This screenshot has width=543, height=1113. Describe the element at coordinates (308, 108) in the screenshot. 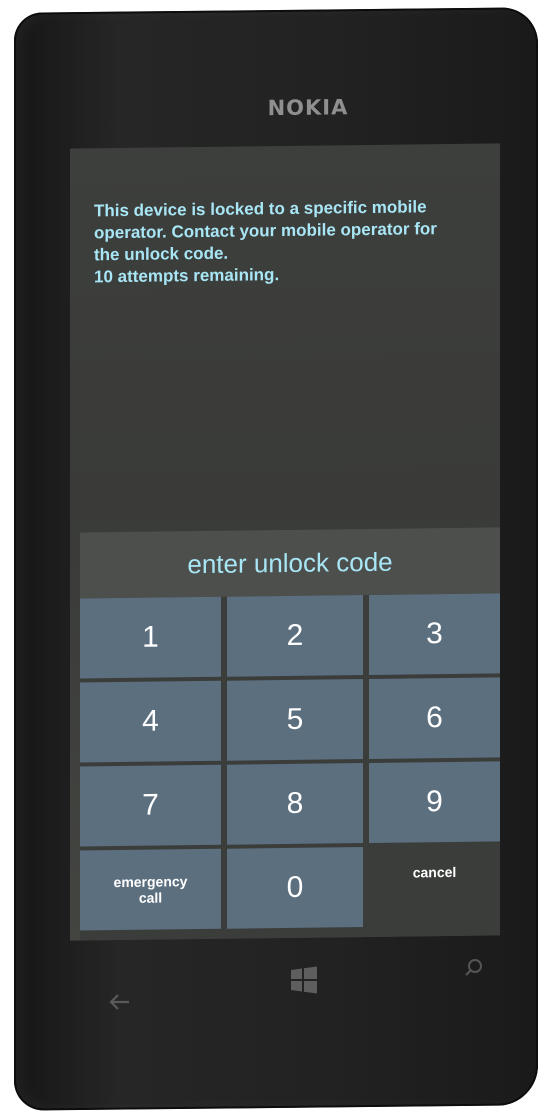

I see `brand-logo: NOKIA` at that location.